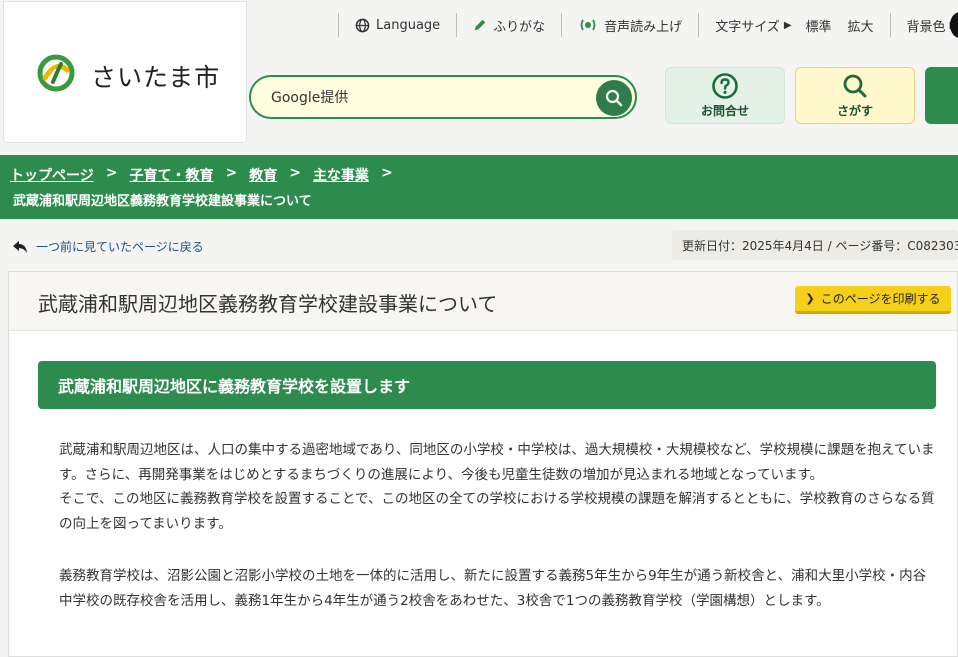 Image resolution: width=958 pixels, height=657 pixels. Describe the element at coordinates (860, 27) in the screenshot. I see `font-size-large-label: 拡大` at that location.